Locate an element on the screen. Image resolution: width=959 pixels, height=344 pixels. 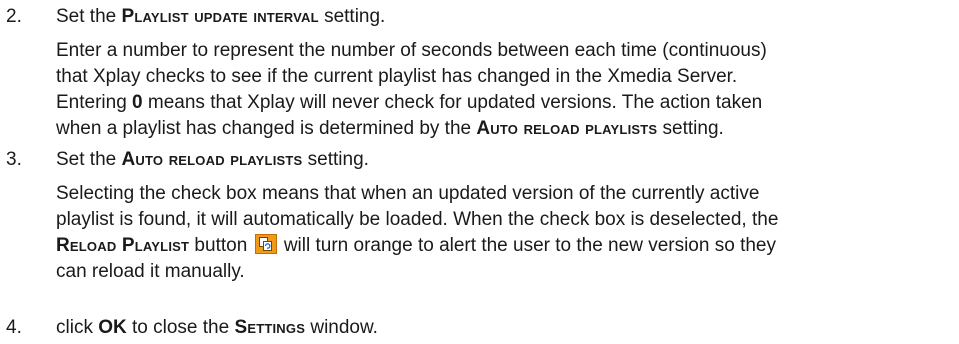
setting-name: Playlist update interval is located at coordinates (220, 16).